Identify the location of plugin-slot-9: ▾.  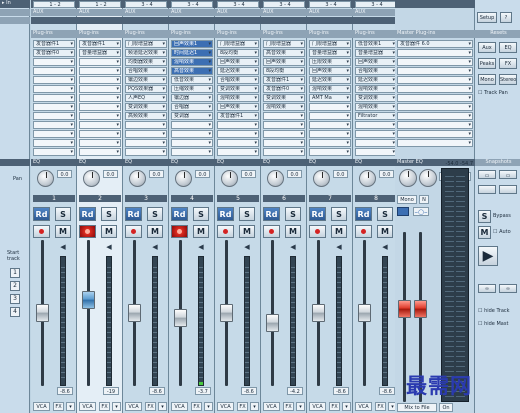
(54, 125).